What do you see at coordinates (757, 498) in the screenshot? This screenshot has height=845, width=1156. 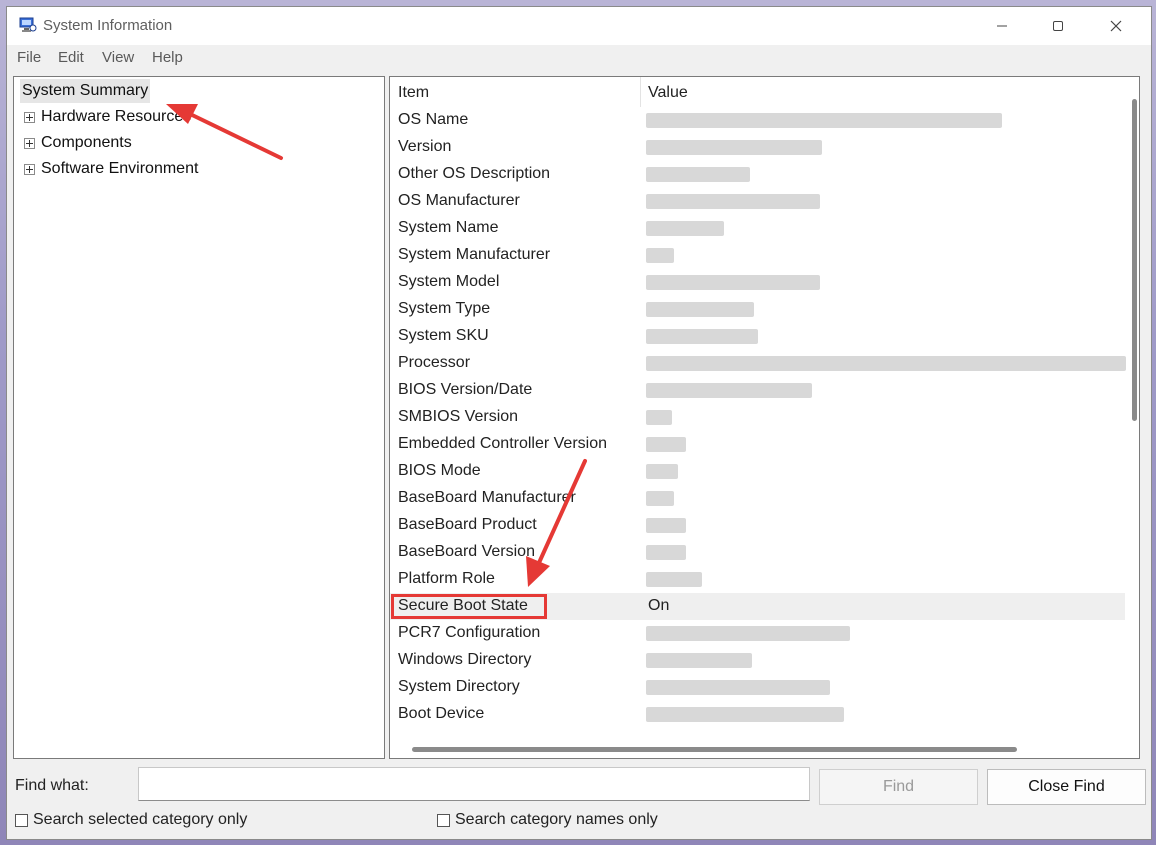 I see `table-row: BaseBoard Manufacturer` at bounding box center [757, 498].